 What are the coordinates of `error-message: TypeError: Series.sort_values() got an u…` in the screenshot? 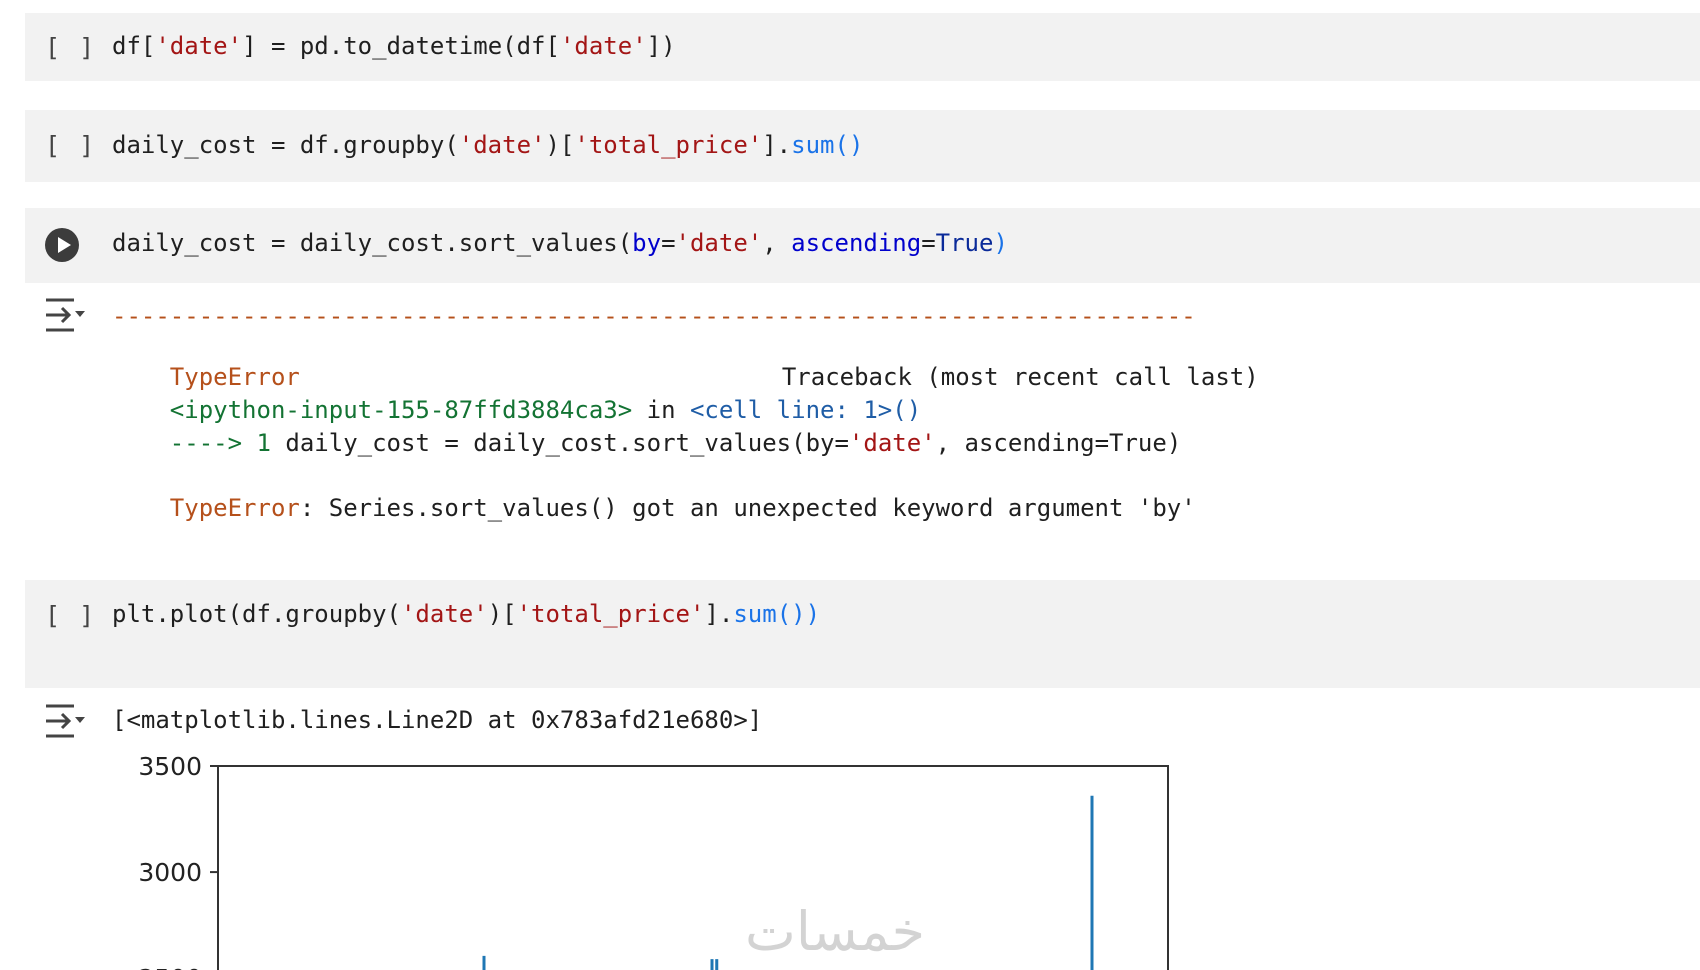 It's located at (682, 508).